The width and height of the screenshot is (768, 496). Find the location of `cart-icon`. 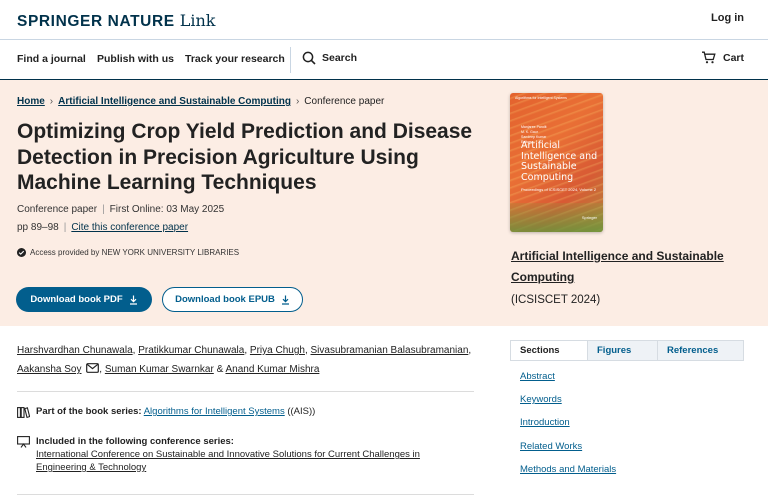

cart-icon is located at coordinates (708, 57).